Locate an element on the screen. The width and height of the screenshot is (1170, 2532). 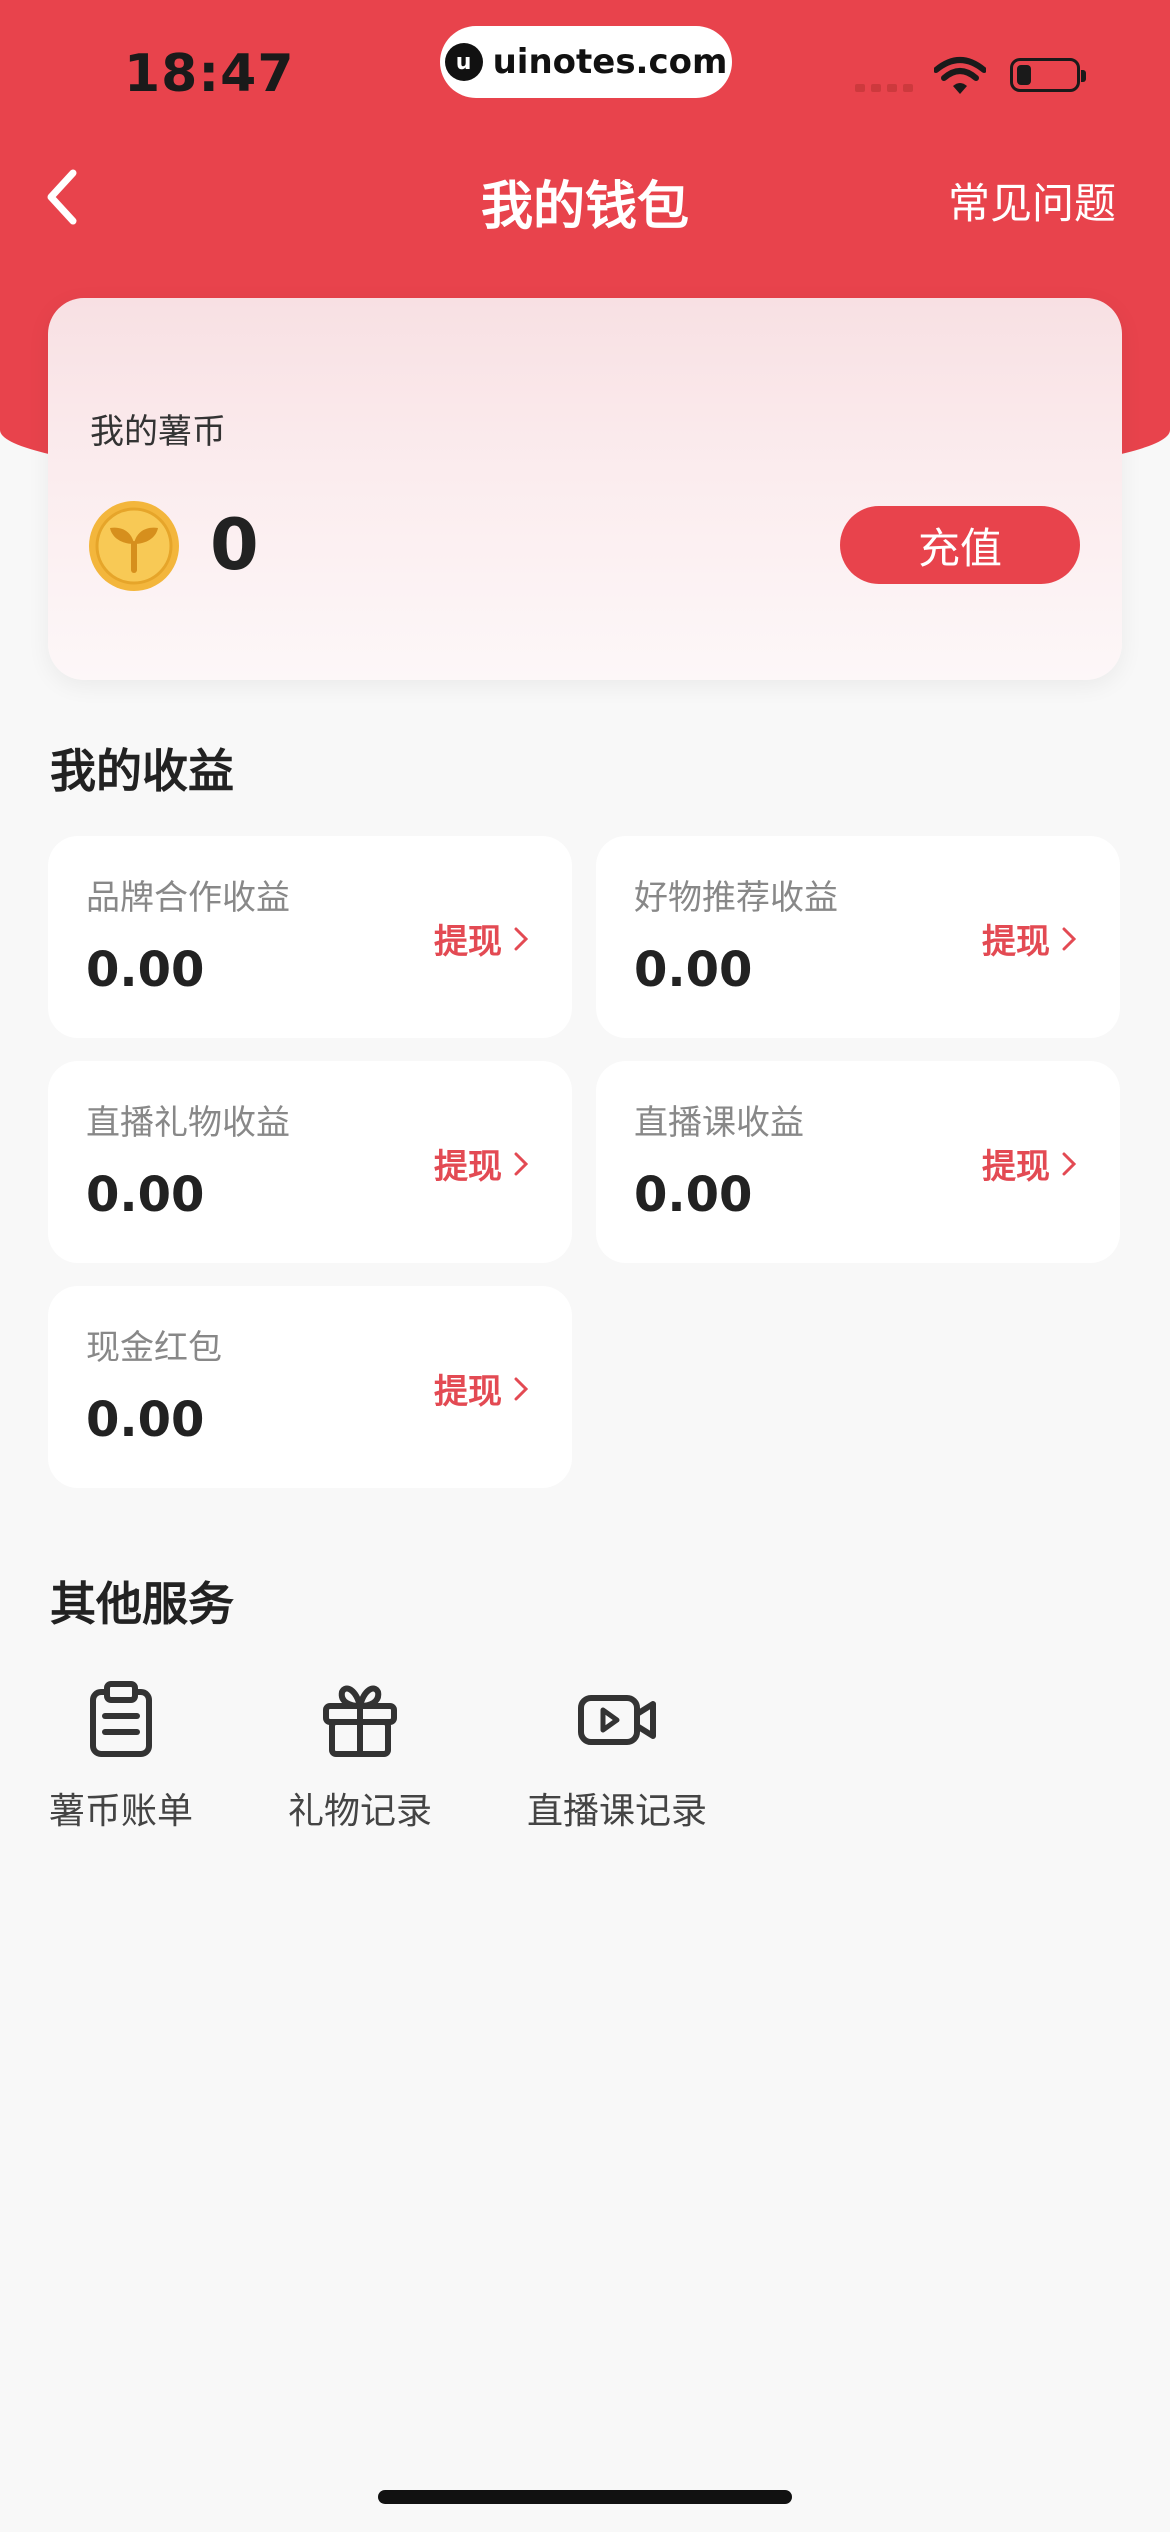
coin-icon is located at coordinates (134, 546).